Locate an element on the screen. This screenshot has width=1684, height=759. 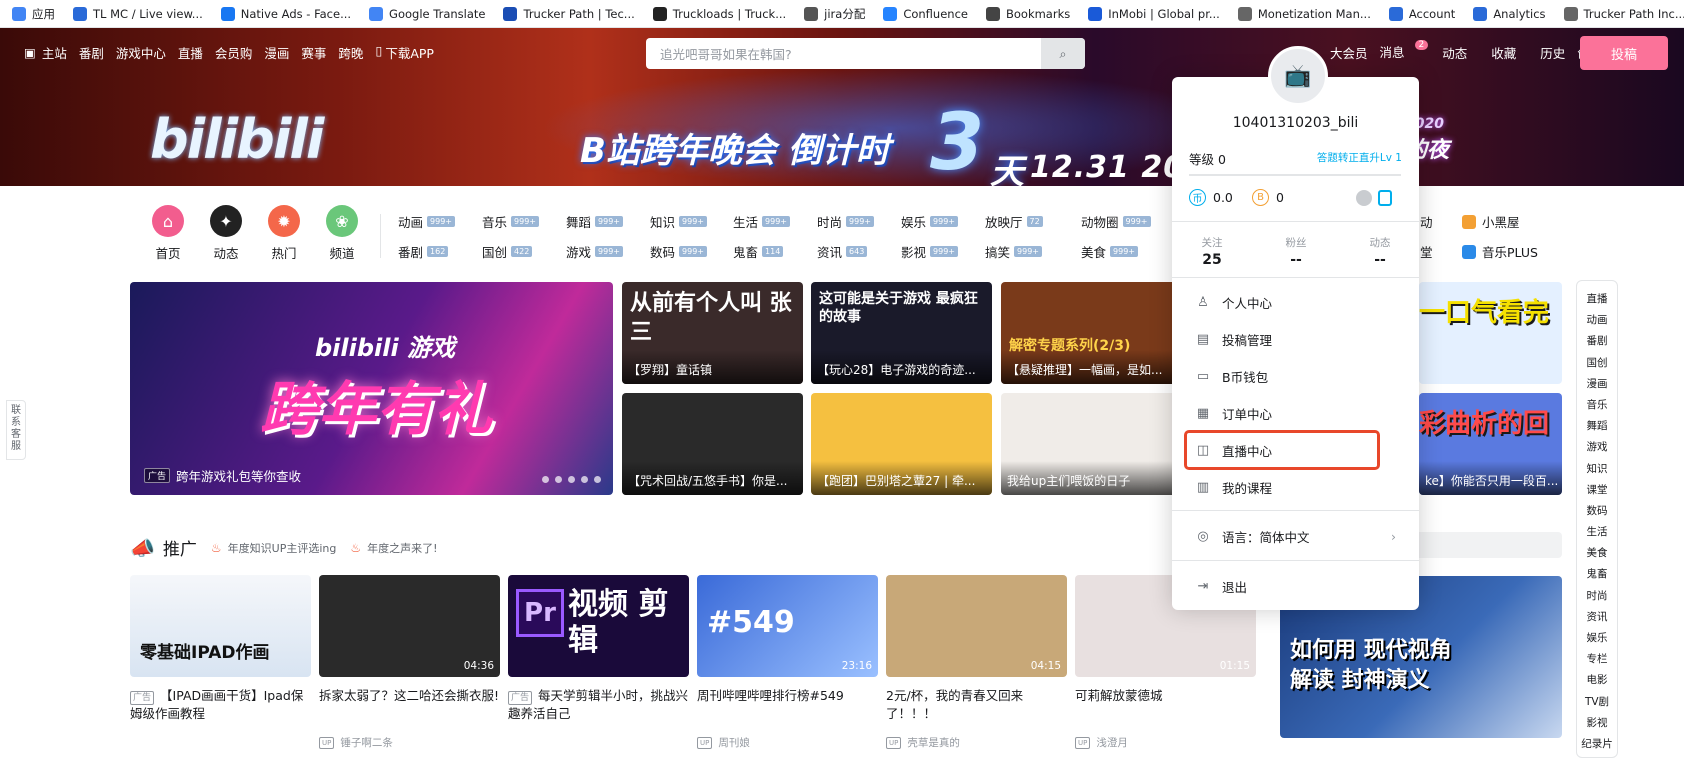
video-title: 广告 每天学剪辑半小时，挑战兴趣养活自己 is located at coordinates (598, 705).